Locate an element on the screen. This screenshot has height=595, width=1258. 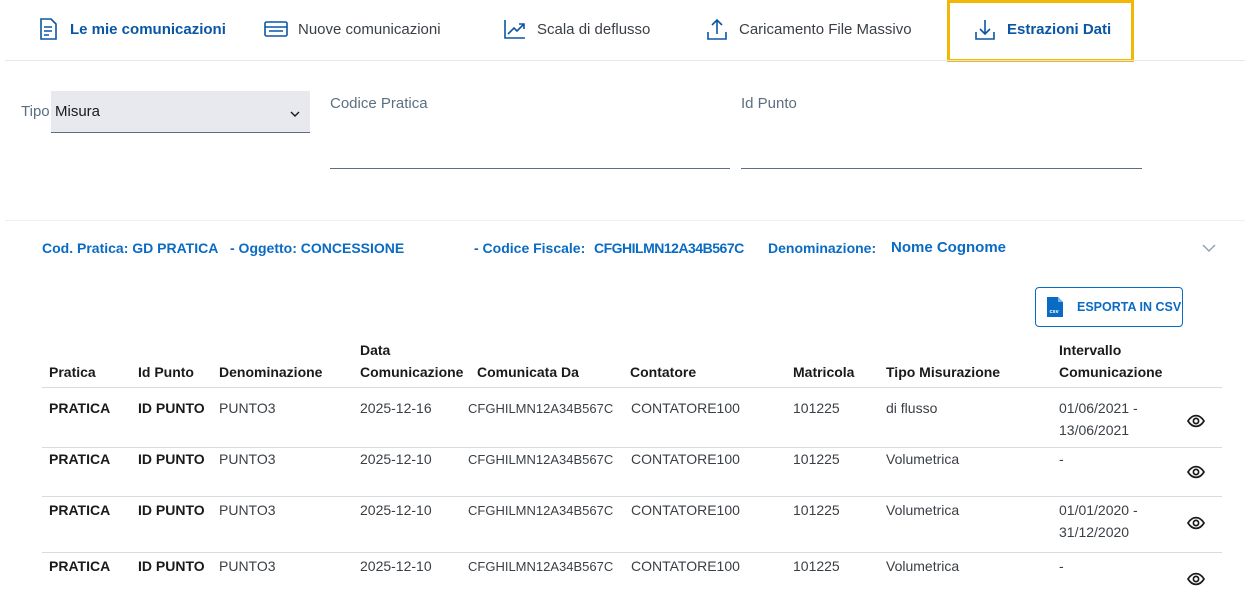
th-denominazione: Denominazione is located at coordinates (271, 372).